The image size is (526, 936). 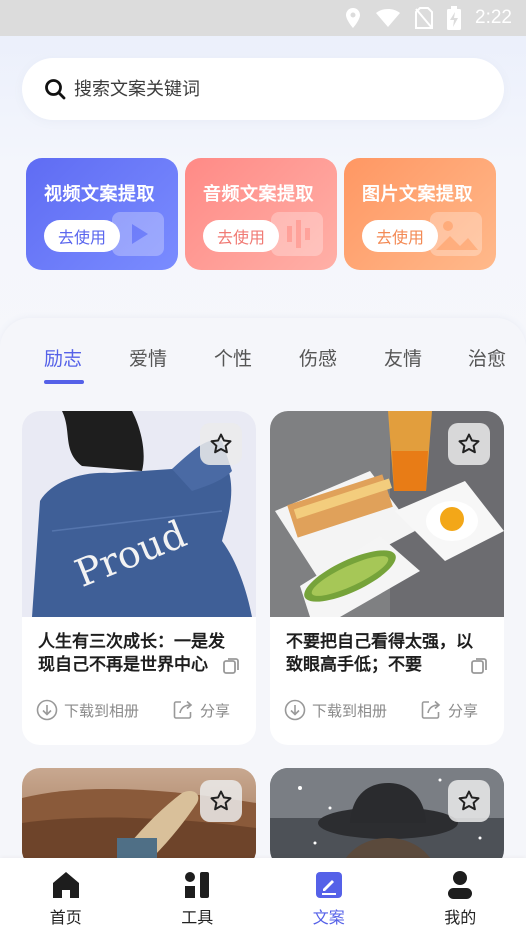 What do you see at coordinates (420, 214) in the screenshot?
I see `image-extract-card: 图片文案提取 去使用` at bounding box center [420, 214].